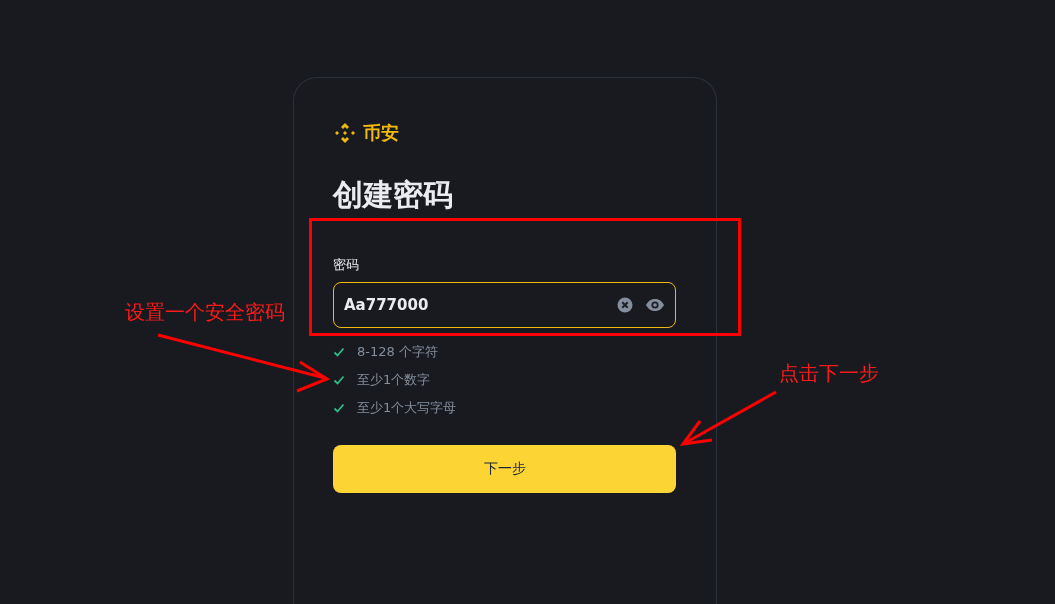  Describe the element at coordinates (625, 305) in the screenshot. I see `clear-icon` at that location.